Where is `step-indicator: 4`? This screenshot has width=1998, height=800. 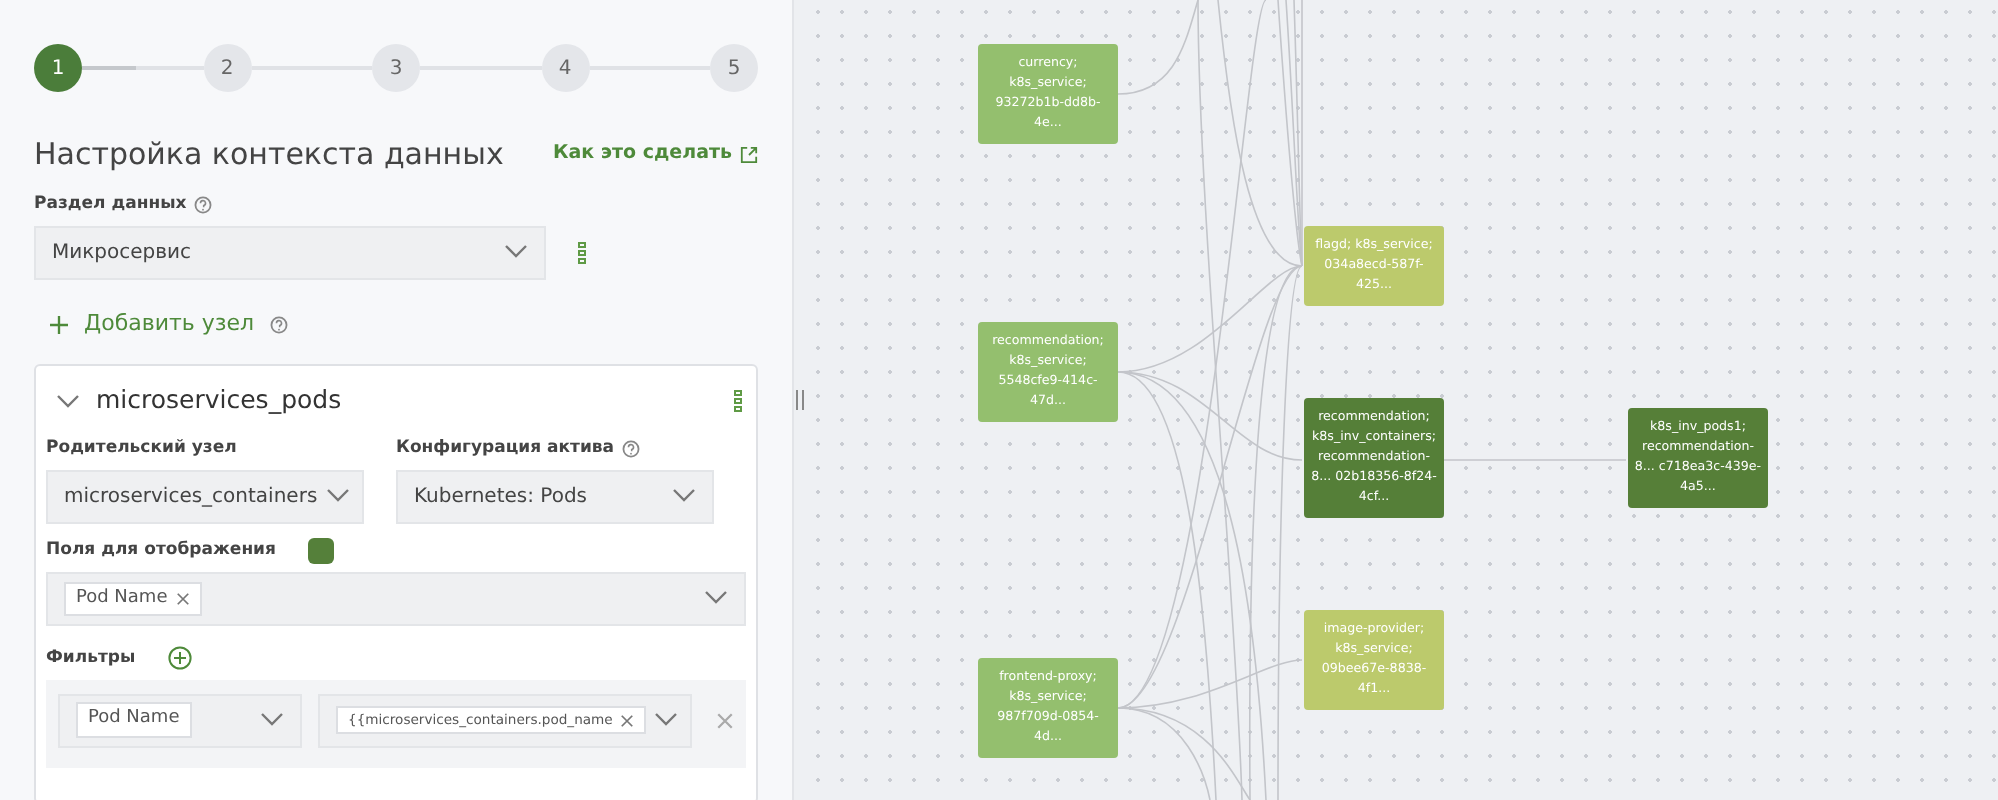
step-indicator: 4 is located at coordinates (565, 68).